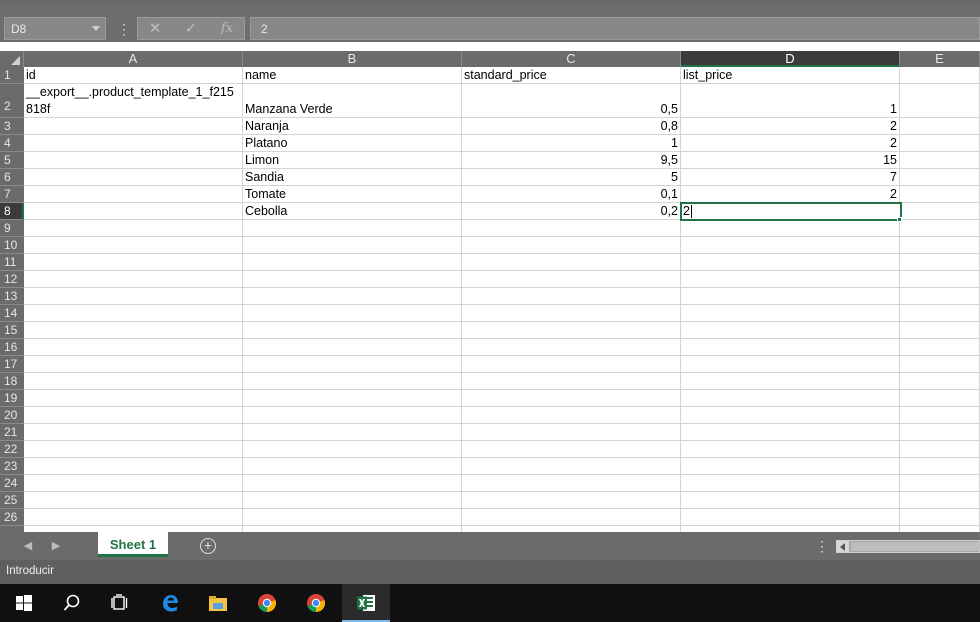  Describe the element at coordinates (571, 126) in the screenshot. I see `cell-c3: 0,8` at that location.